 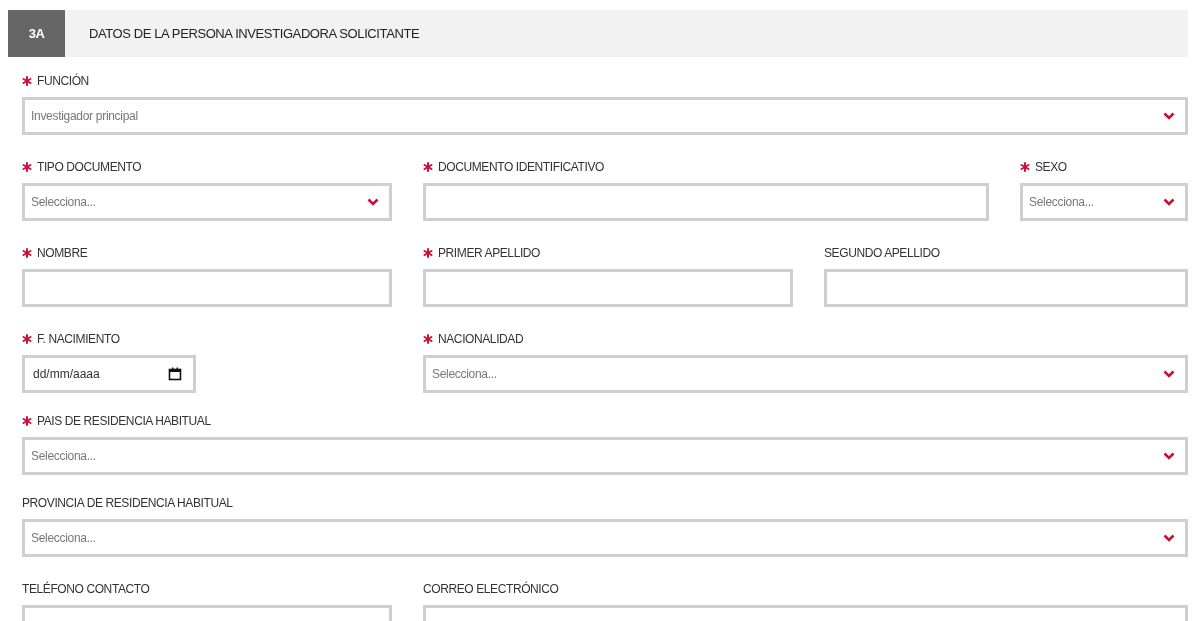 What do you see at coordinates (175, 374) in the screenshot?
I see `calendar-icon` at bounding box center [175, 374].